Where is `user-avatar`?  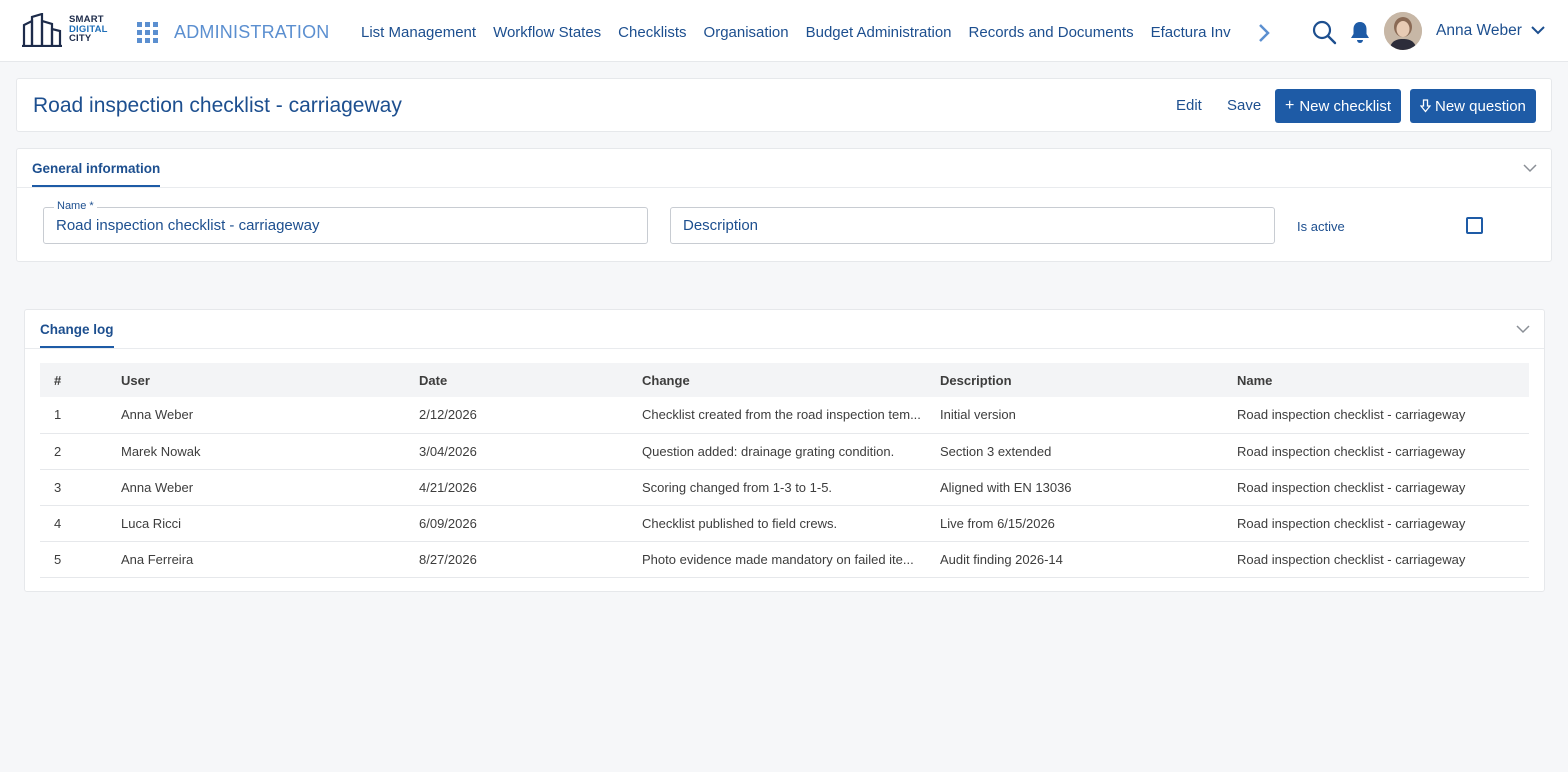 user-avatar is located at coordinates (1403, 31).